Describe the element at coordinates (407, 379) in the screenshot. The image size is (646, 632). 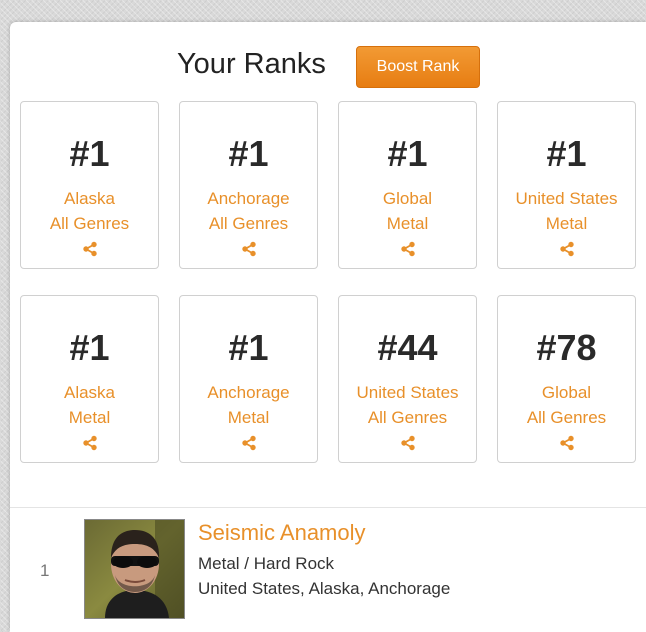
I see `rank-card: #44 United States All Genres` at that location.